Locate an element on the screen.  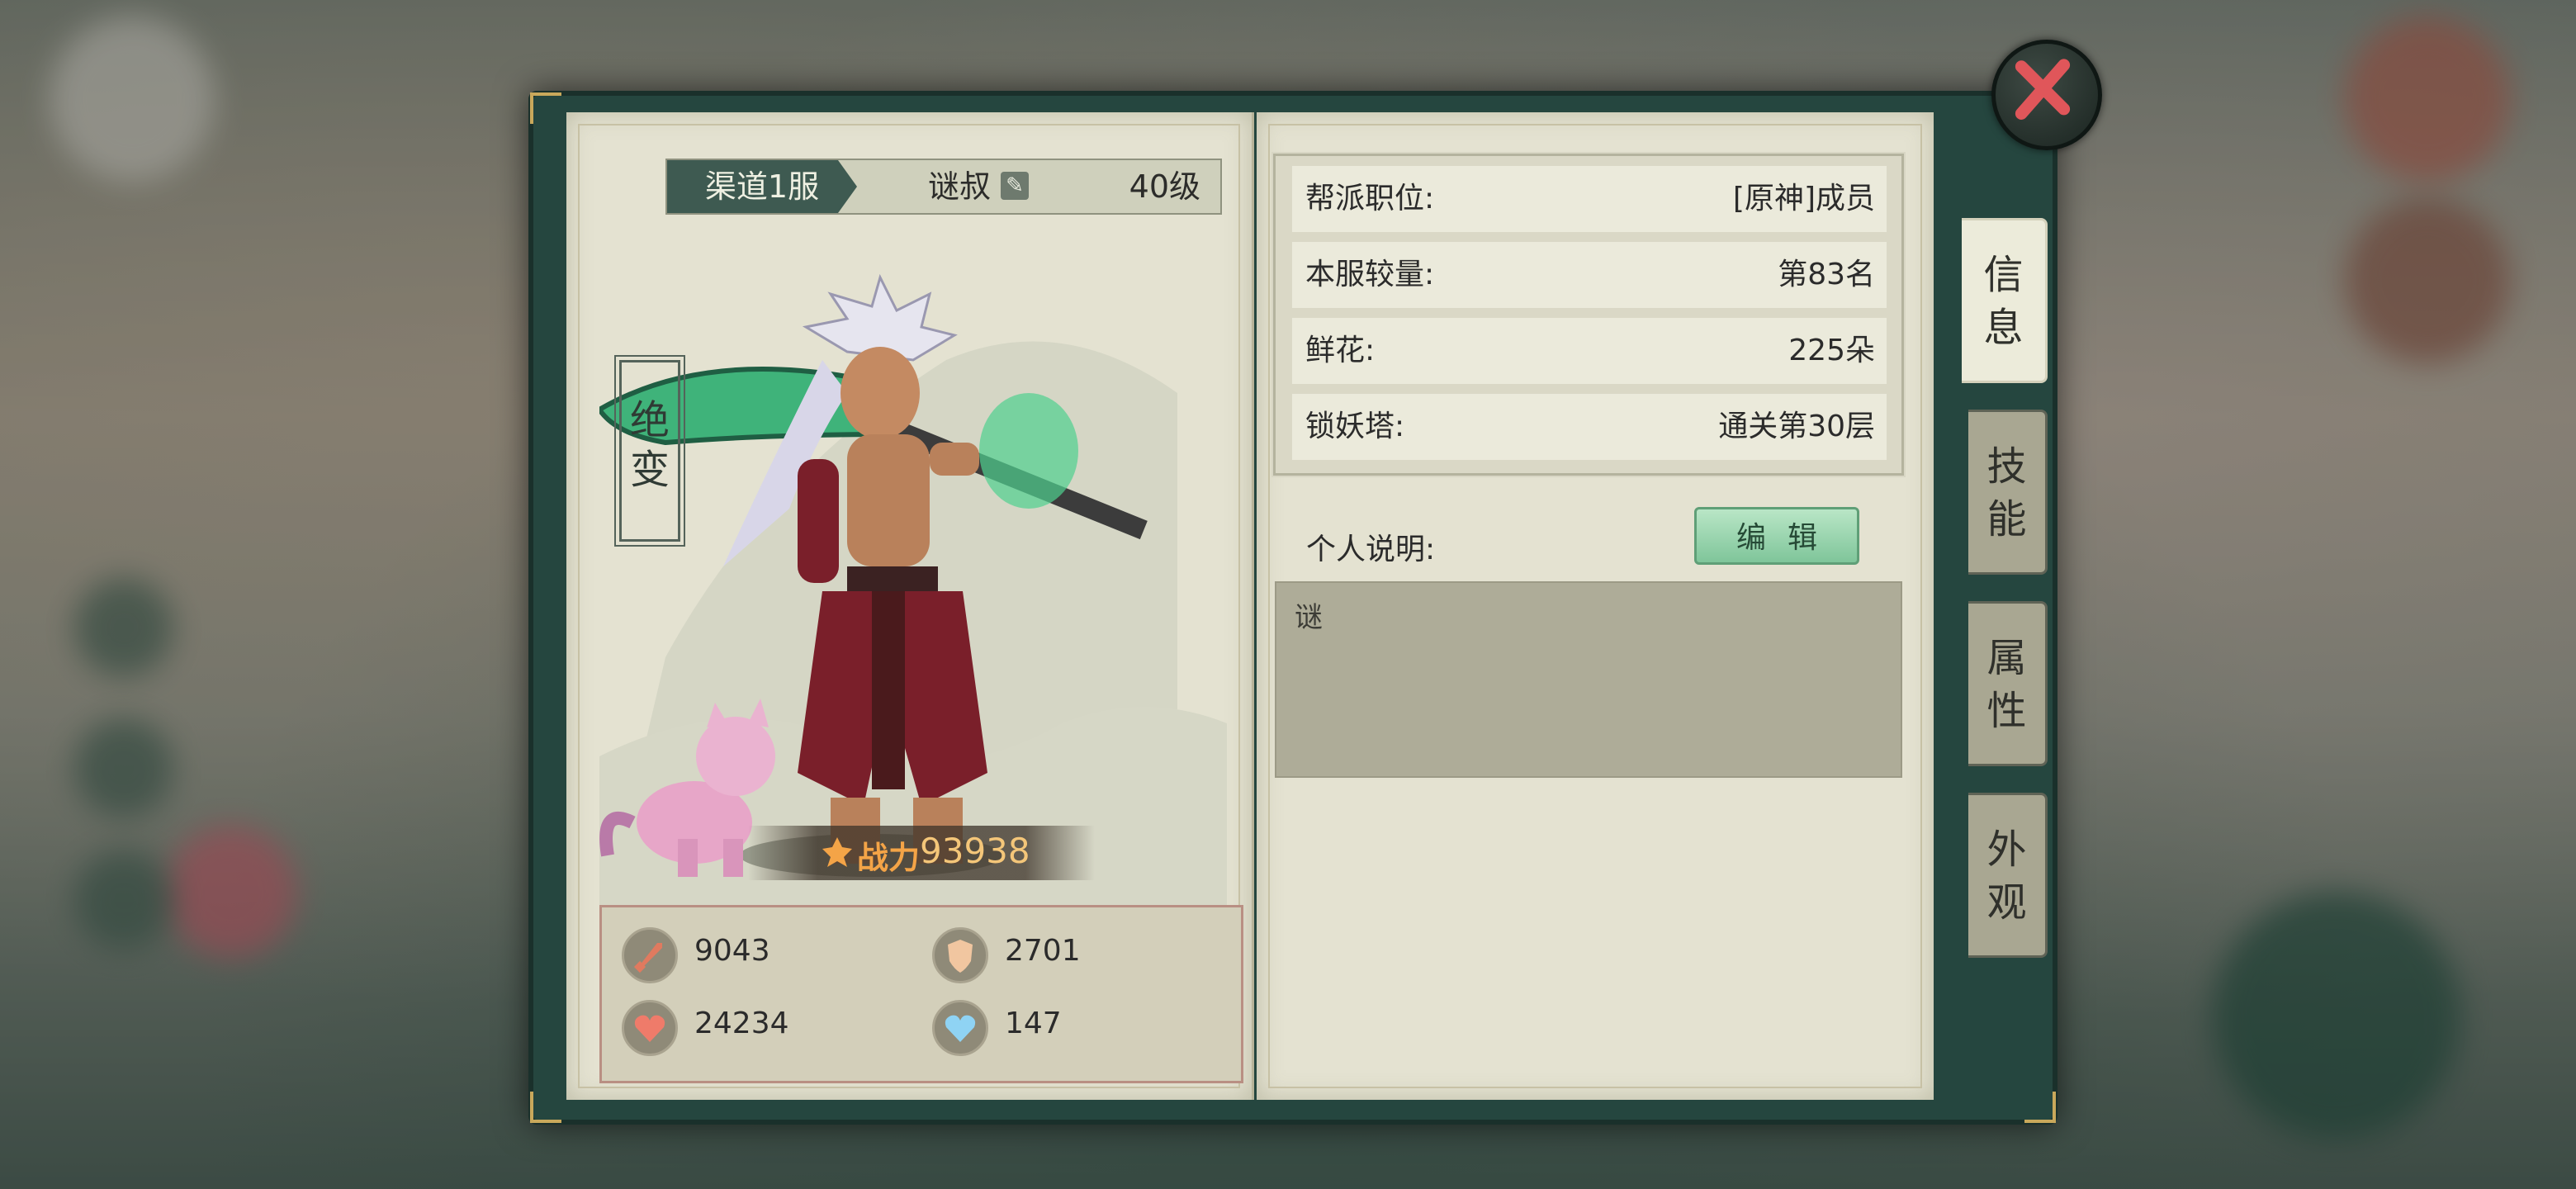
heart-icon is located at coordinates (650, 1028).